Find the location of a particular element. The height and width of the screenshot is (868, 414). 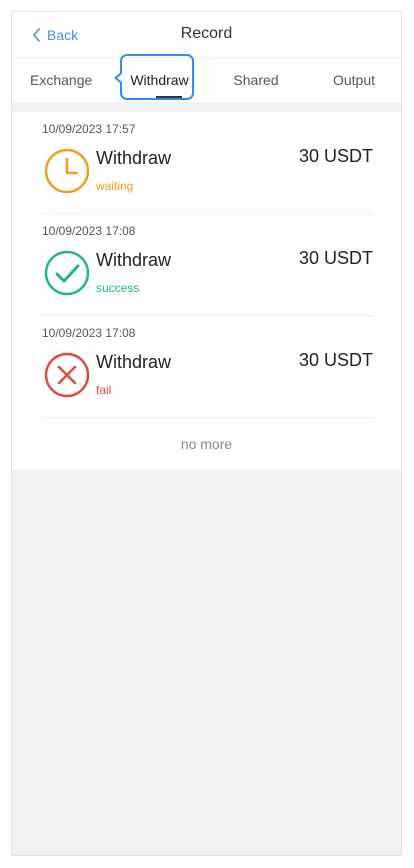

x-circle-icon is located at coordinates (67, 375).